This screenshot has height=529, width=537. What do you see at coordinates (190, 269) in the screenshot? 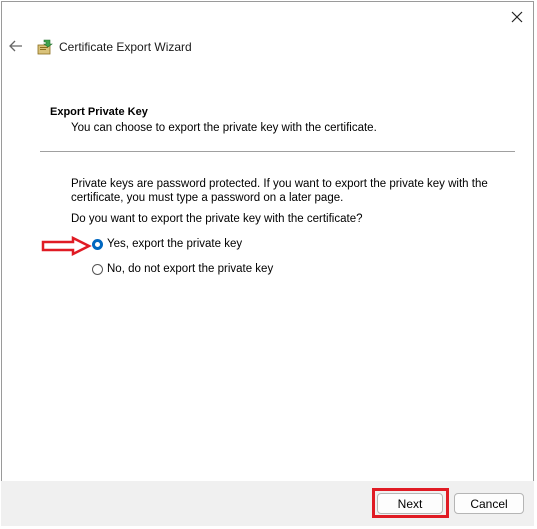
I see `radio-no-label: No, do not export the private key` at bounding box center [190, 269].